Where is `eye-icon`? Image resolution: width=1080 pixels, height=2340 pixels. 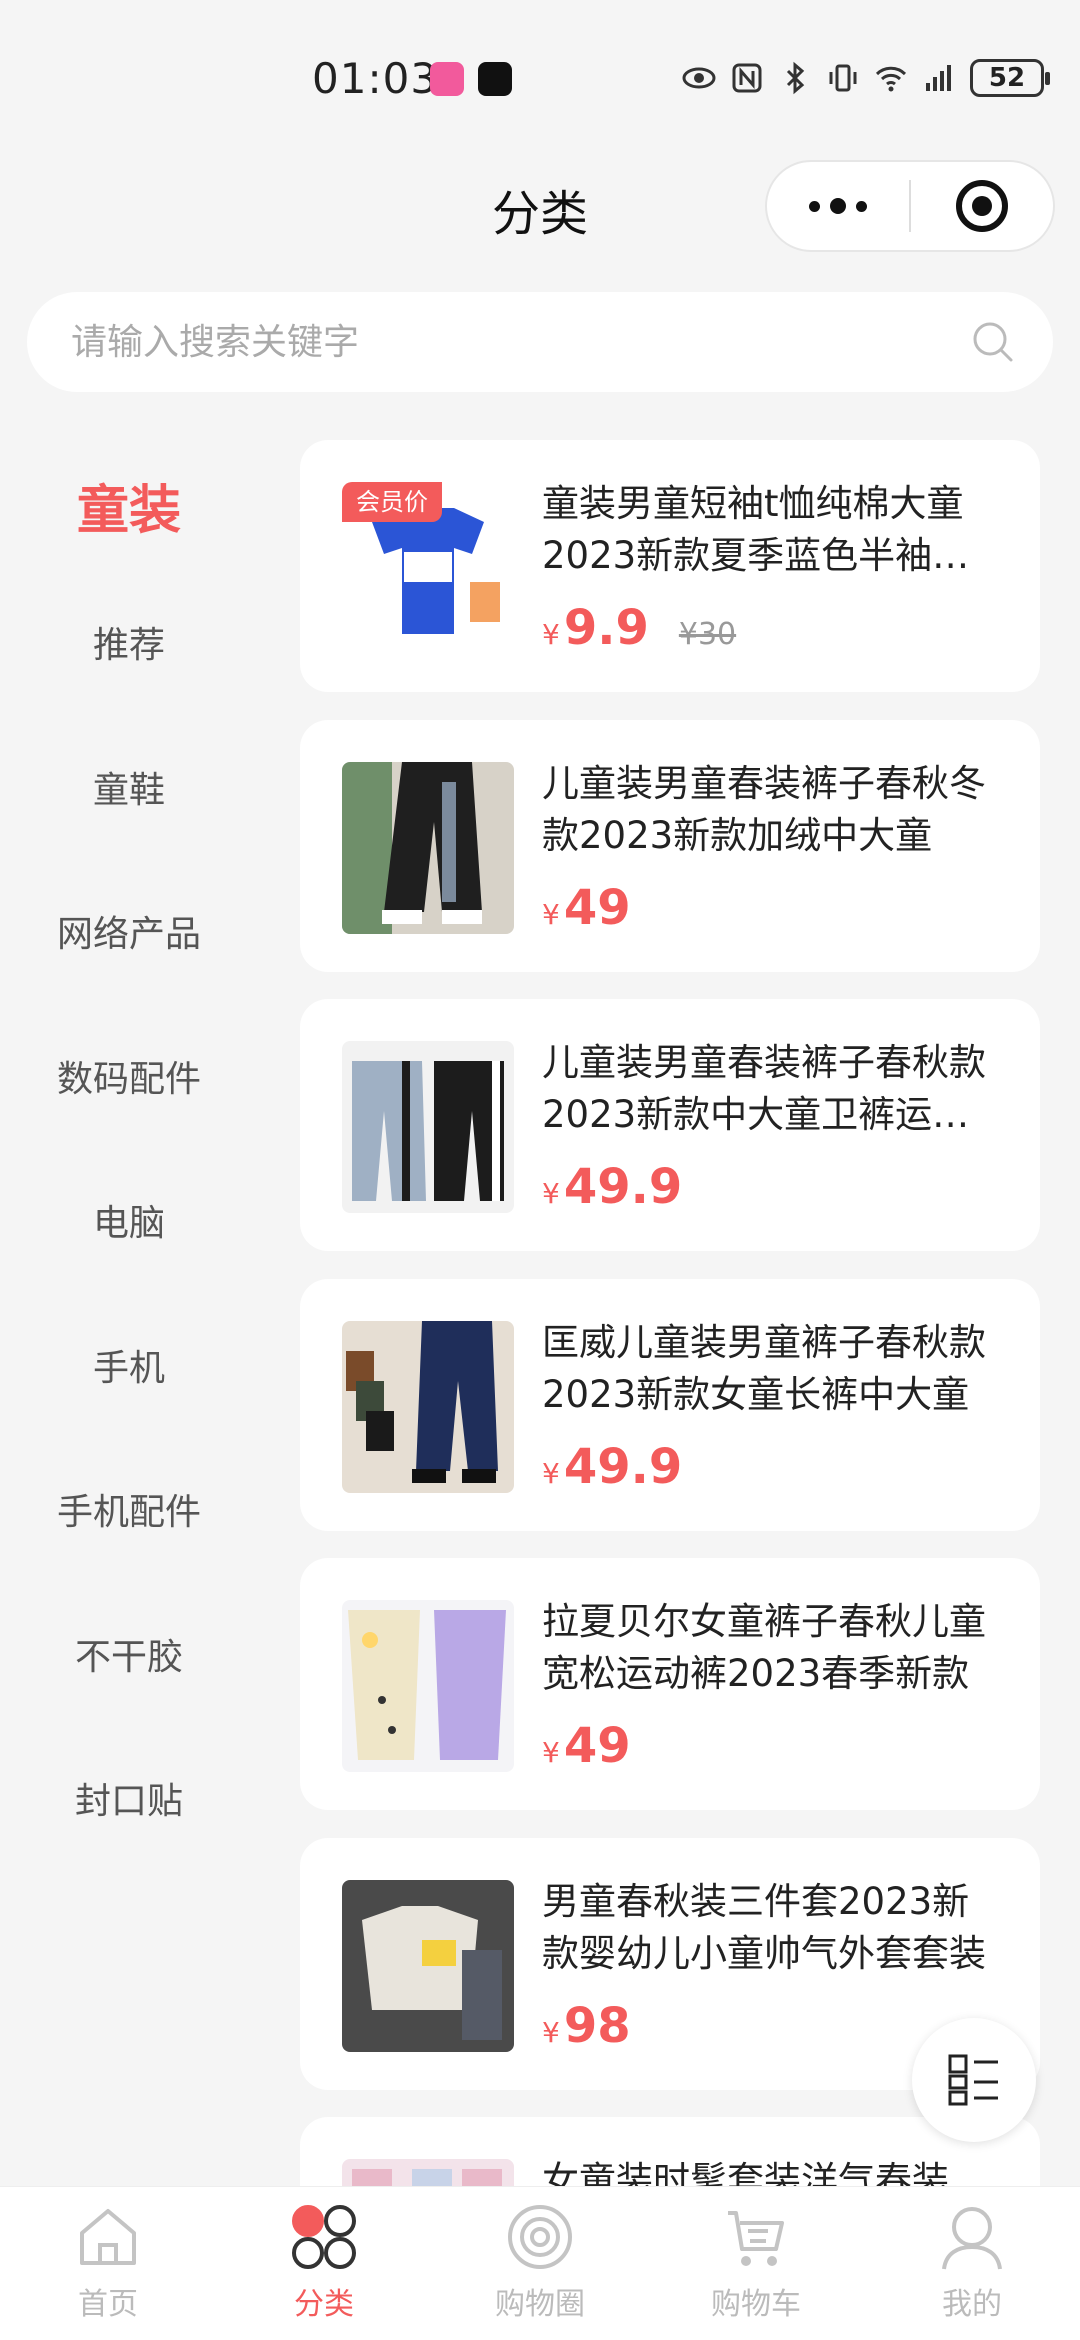 eye-icon is located at coordinates (699, 78).